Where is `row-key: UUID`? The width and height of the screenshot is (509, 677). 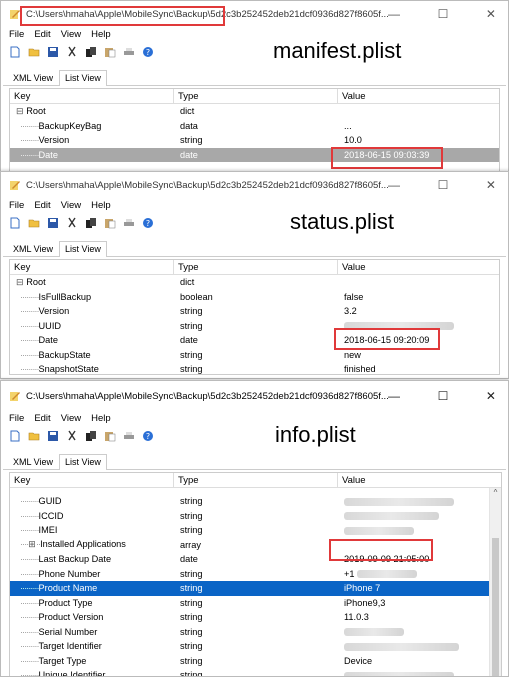
row-key: UUID is located at coordinates (50, 325).